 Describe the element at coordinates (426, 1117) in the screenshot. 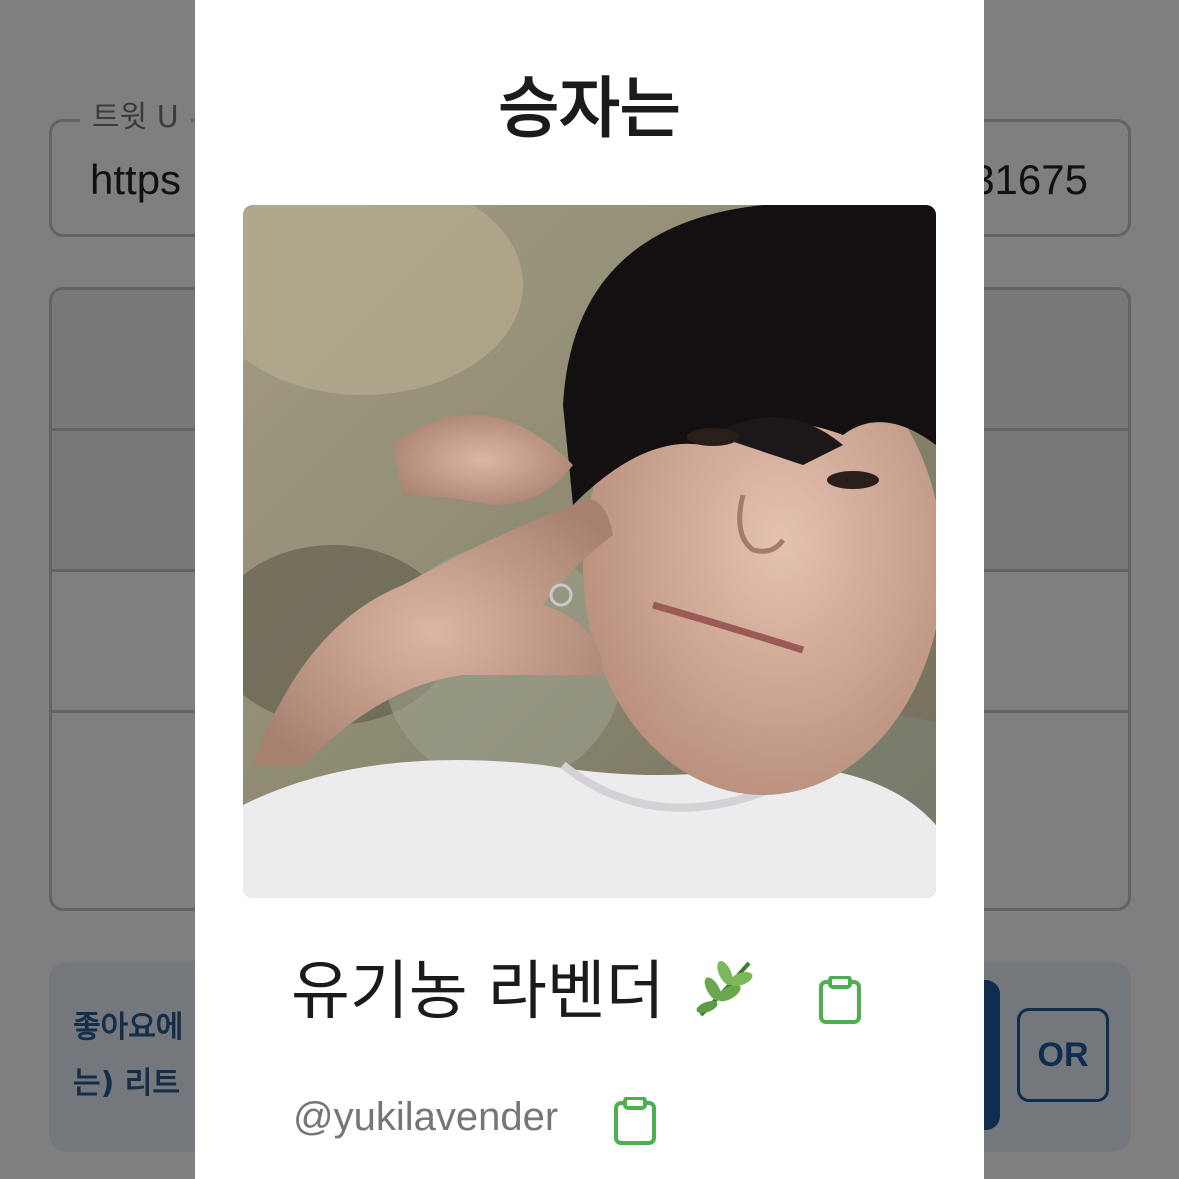

I see `winner-handle: @yukilavender` at that location.